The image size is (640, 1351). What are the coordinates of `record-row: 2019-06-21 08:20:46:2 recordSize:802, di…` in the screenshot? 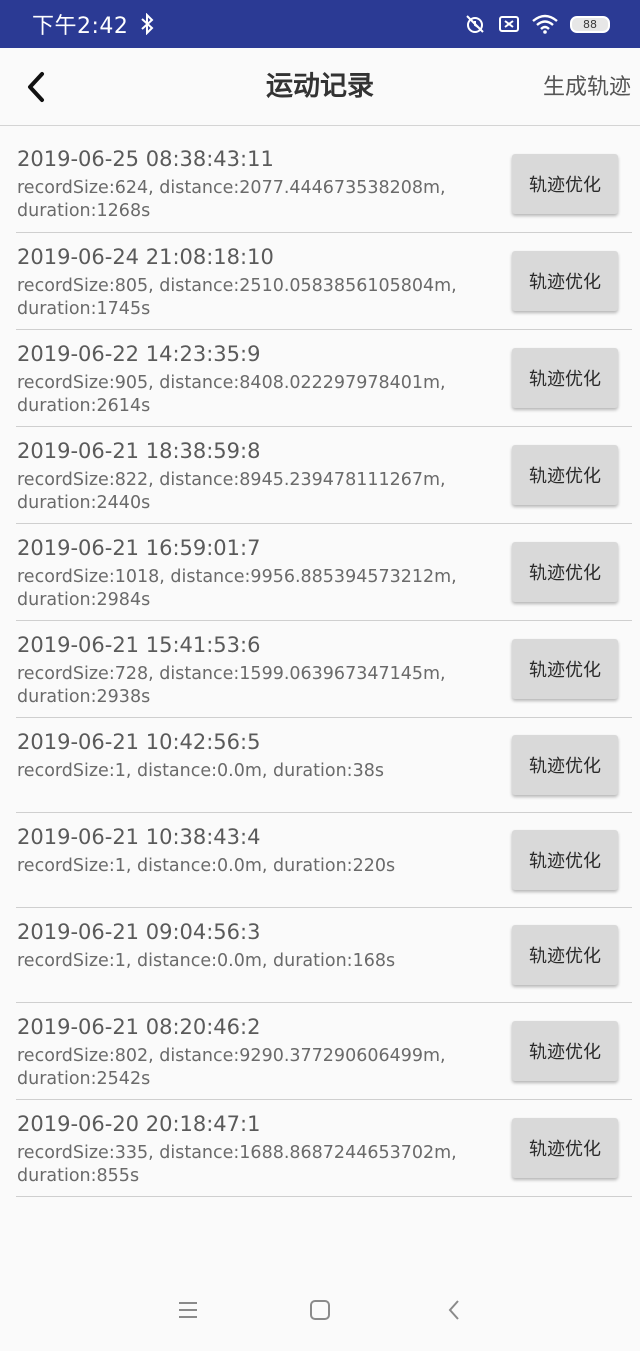 It's located at (324, 1051).